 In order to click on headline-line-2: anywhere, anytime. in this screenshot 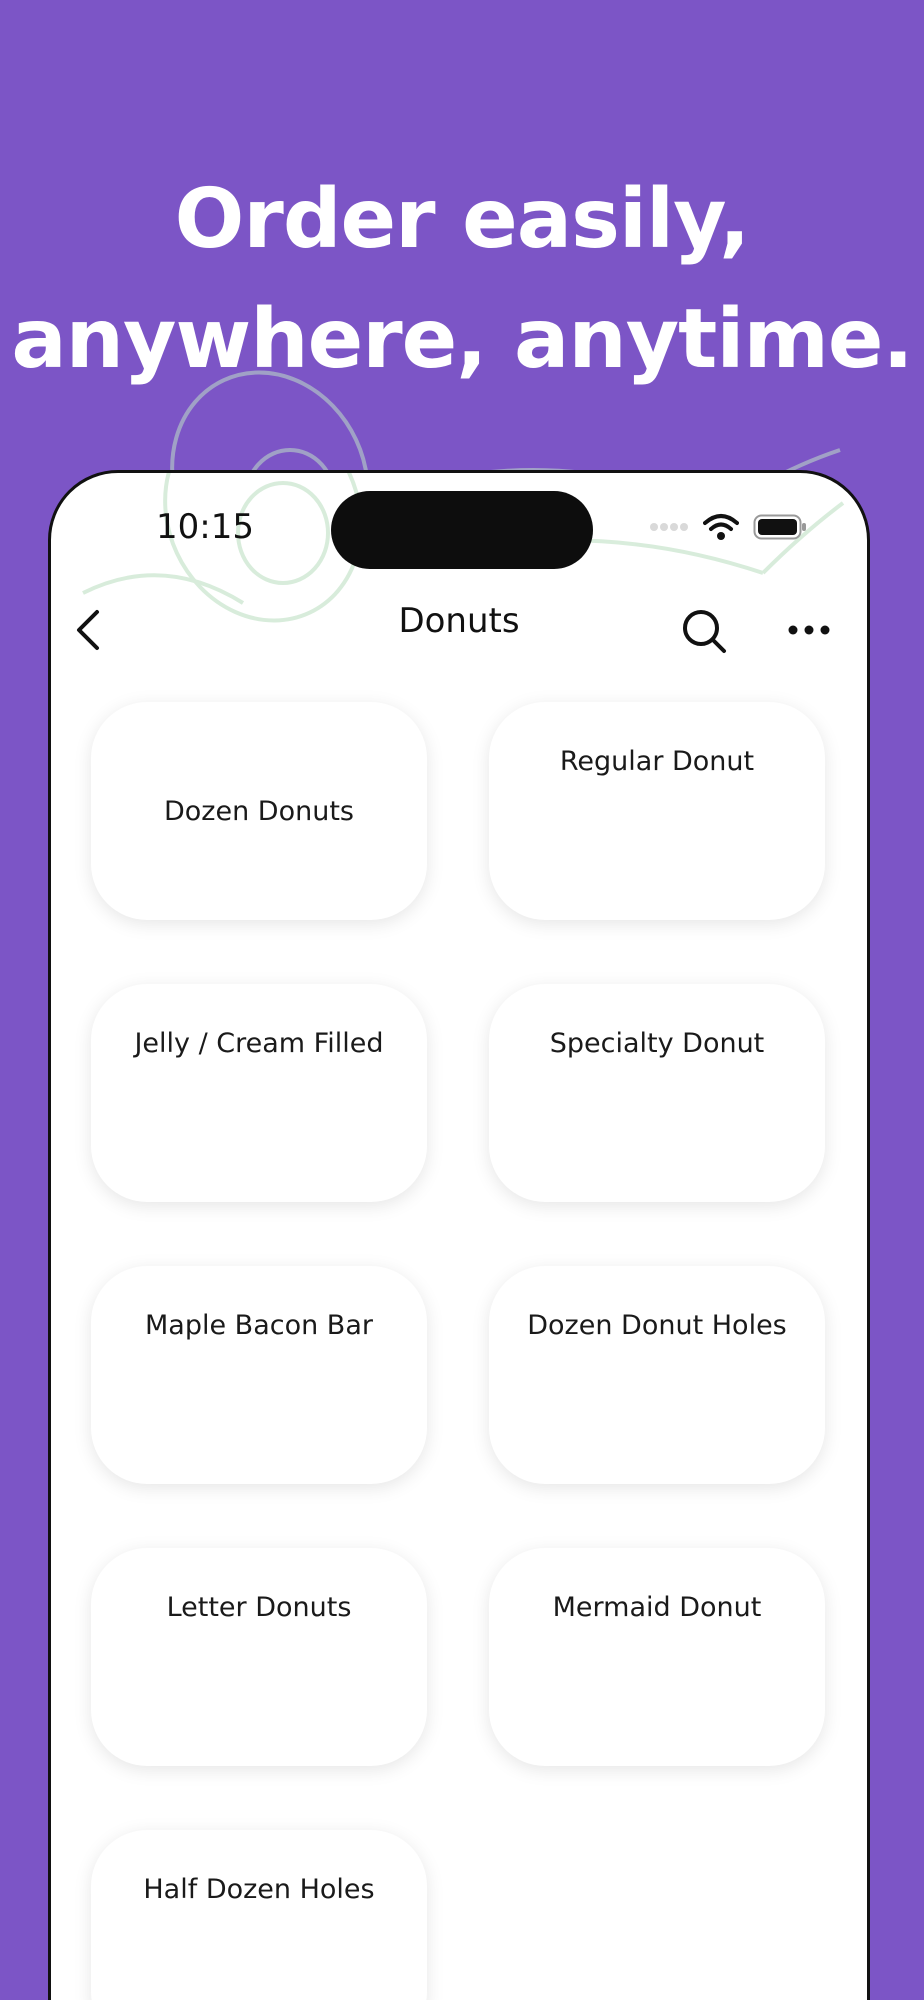, I will do `click(462, 339)`.